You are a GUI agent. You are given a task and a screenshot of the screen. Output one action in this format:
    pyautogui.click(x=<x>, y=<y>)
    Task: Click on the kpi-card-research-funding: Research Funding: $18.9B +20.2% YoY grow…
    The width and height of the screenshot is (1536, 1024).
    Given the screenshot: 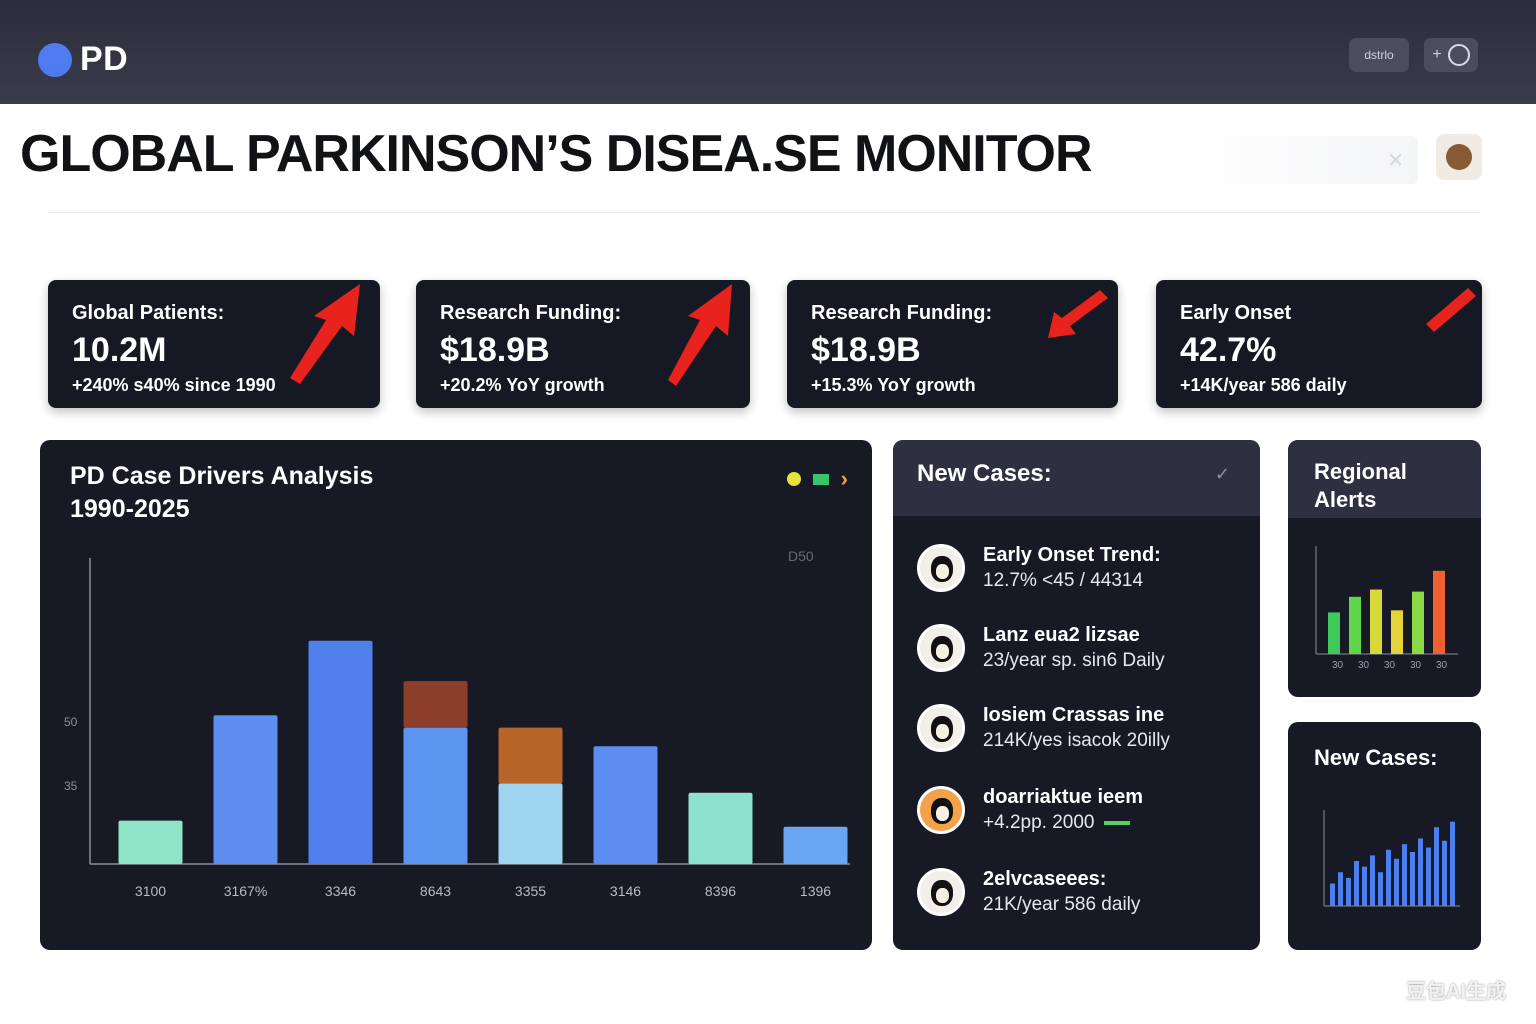 What is the action you would take?
    pyautogui.click(x=583, y=344)
    